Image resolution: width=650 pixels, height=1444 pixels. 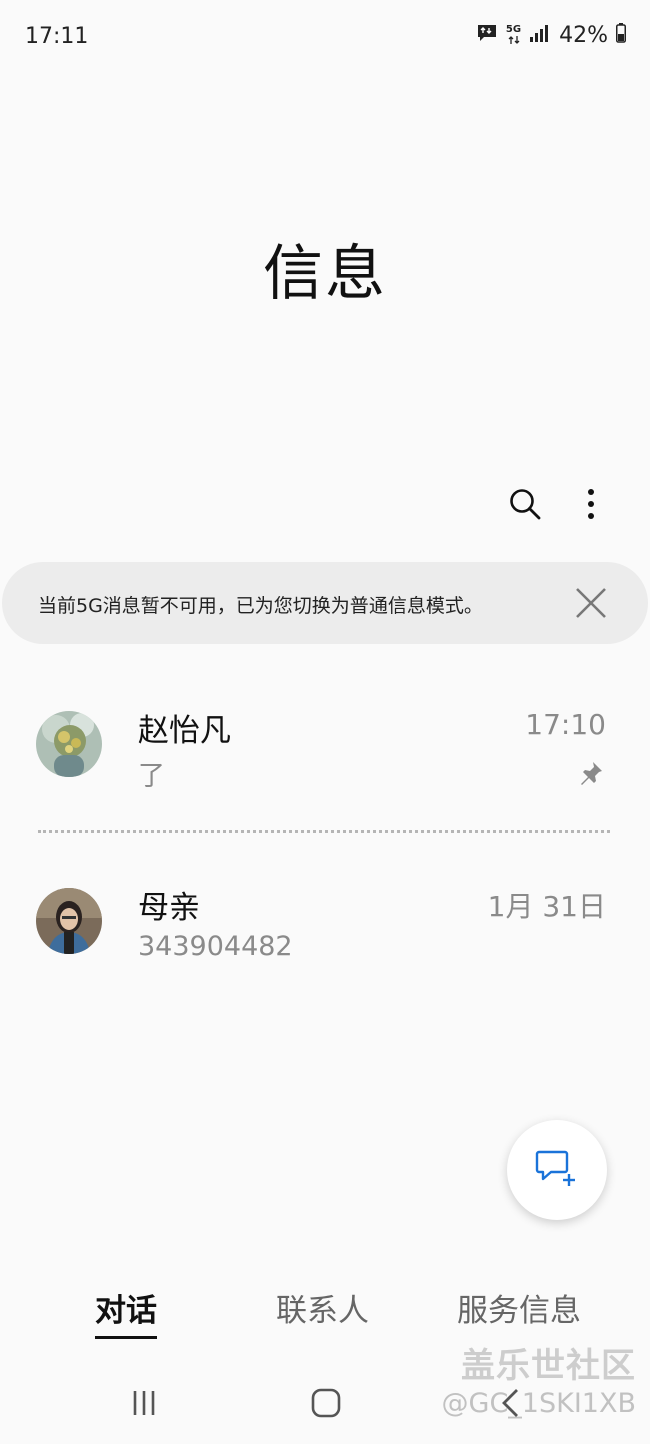 What do you see at coordinates (525, 504) in the screenshot?
I see `search-icon` at bounding box center [525, 504].